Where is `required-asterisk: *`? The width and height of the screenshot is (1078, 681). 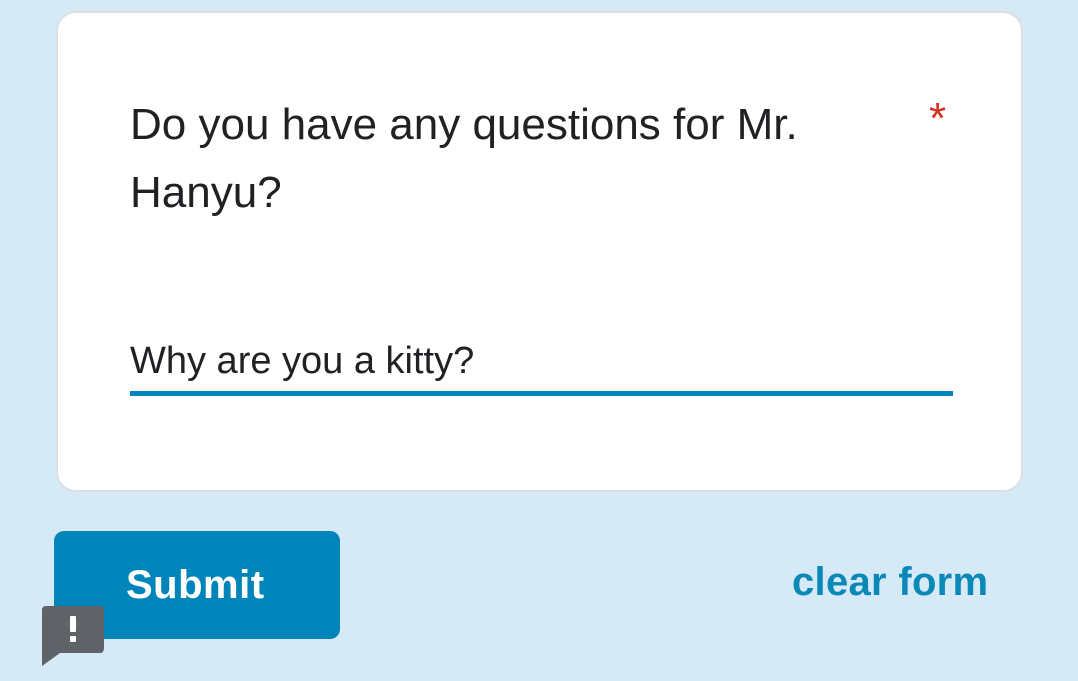
required-asterisk: * is located at coordinates (938, 118).